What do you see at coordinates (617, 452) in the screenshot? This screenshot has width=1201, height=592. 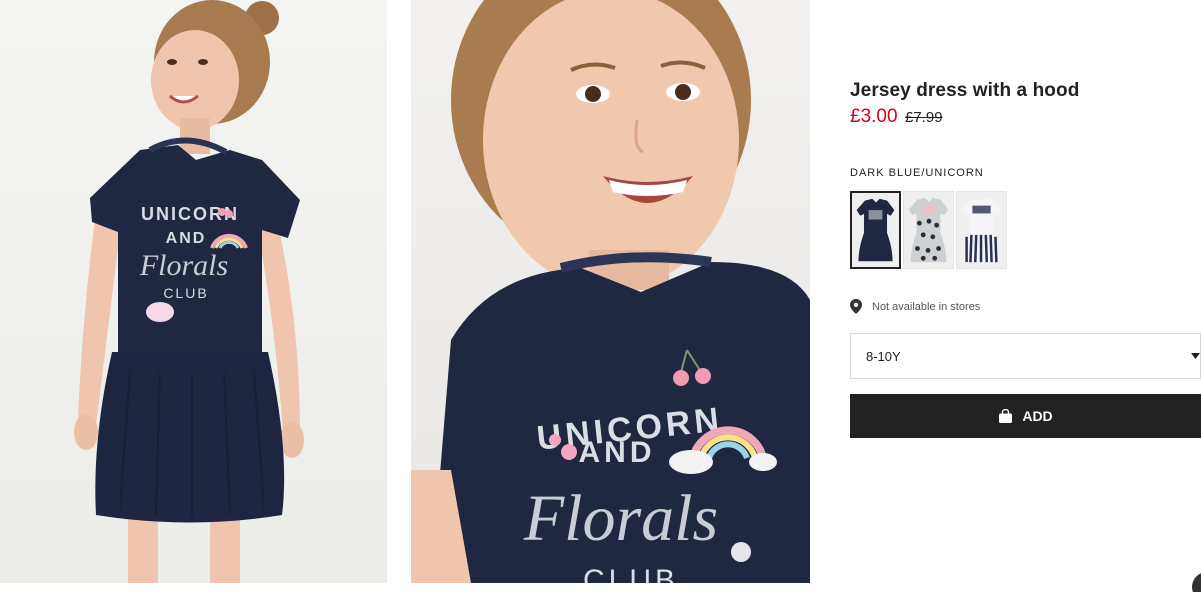 I see `closeup-print-line-2: AND` at bounding box center [617, 452].